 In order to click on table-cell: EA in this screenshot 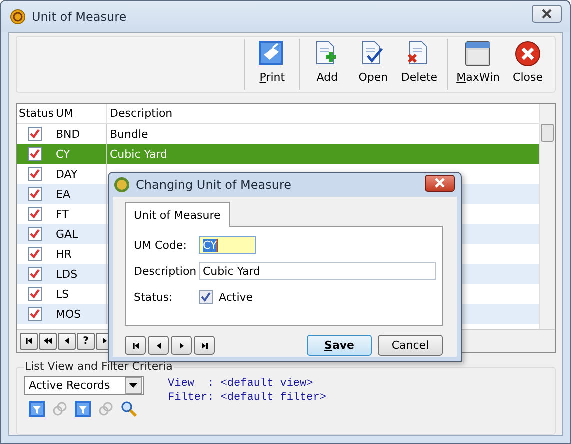, I will do `click(80, 194)`.